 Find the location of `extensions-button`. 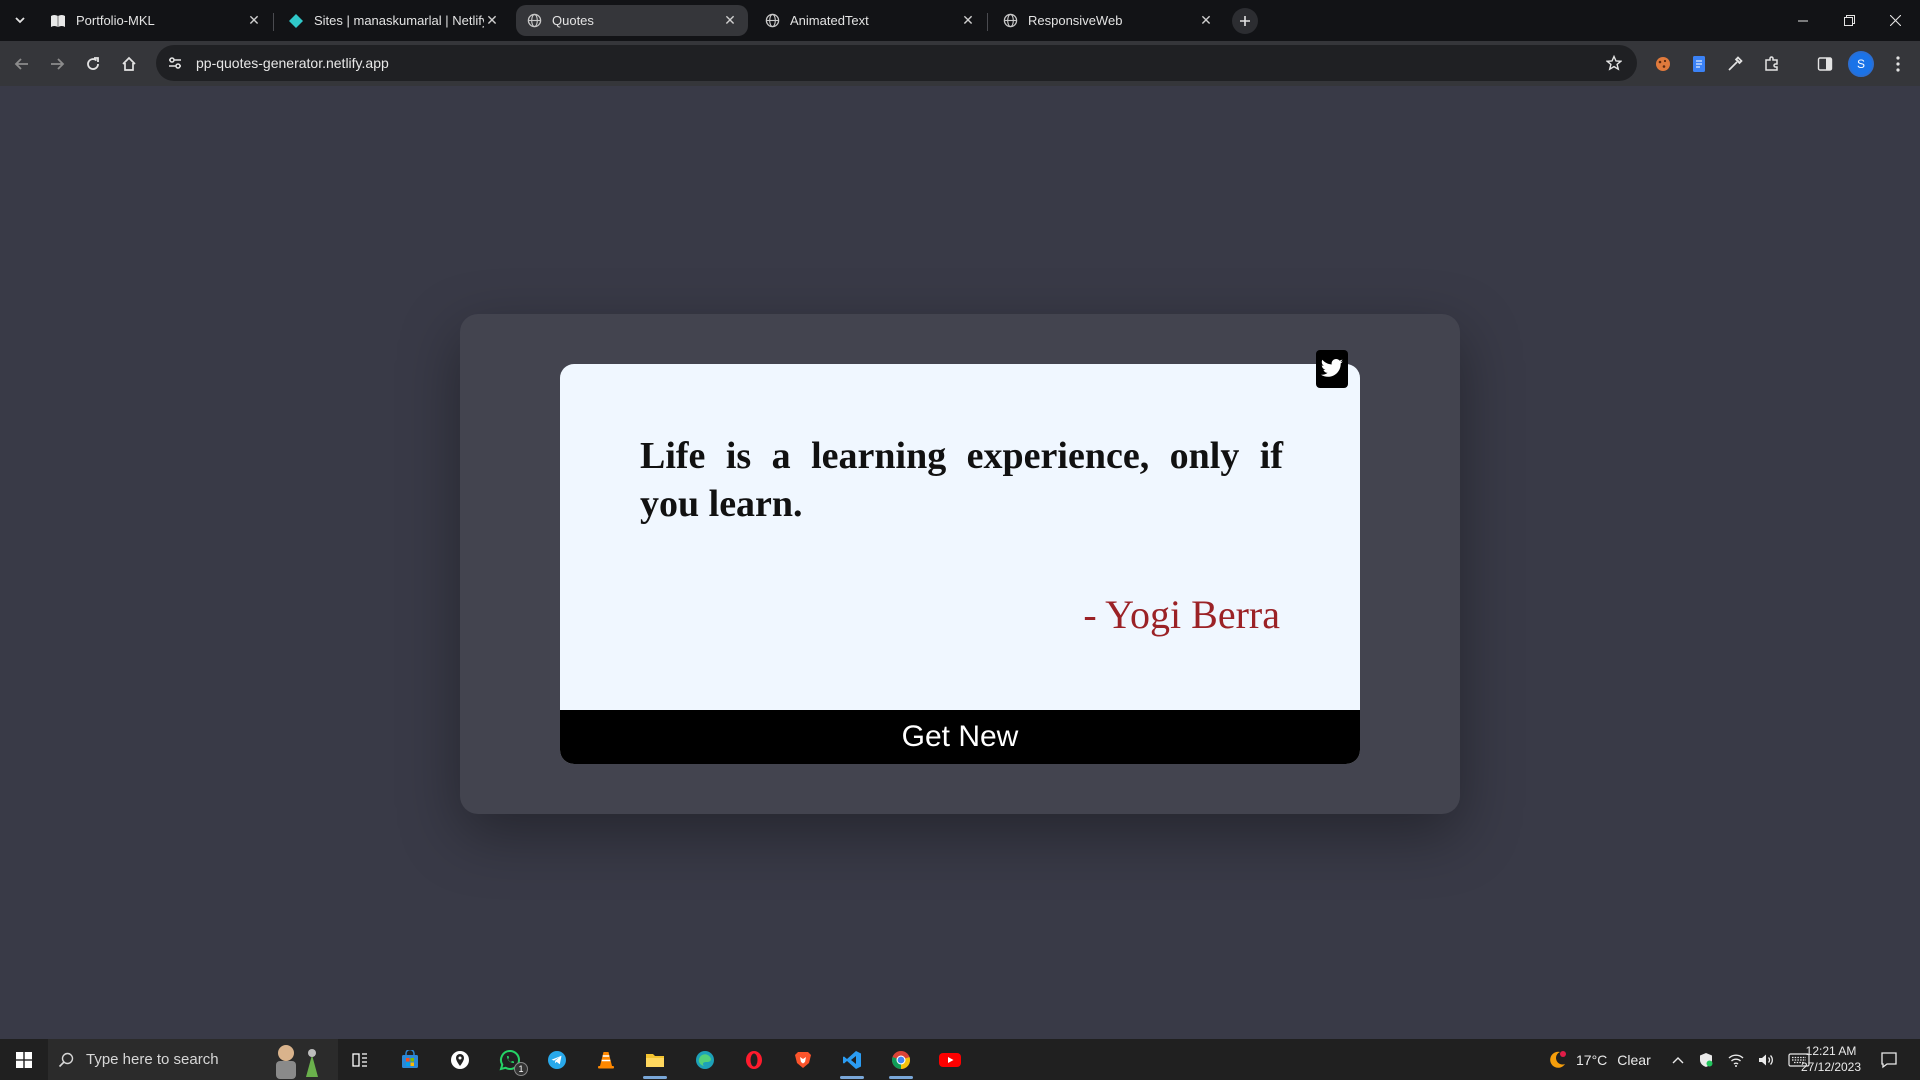

extensions-button is located at coordinates (1772, 64).